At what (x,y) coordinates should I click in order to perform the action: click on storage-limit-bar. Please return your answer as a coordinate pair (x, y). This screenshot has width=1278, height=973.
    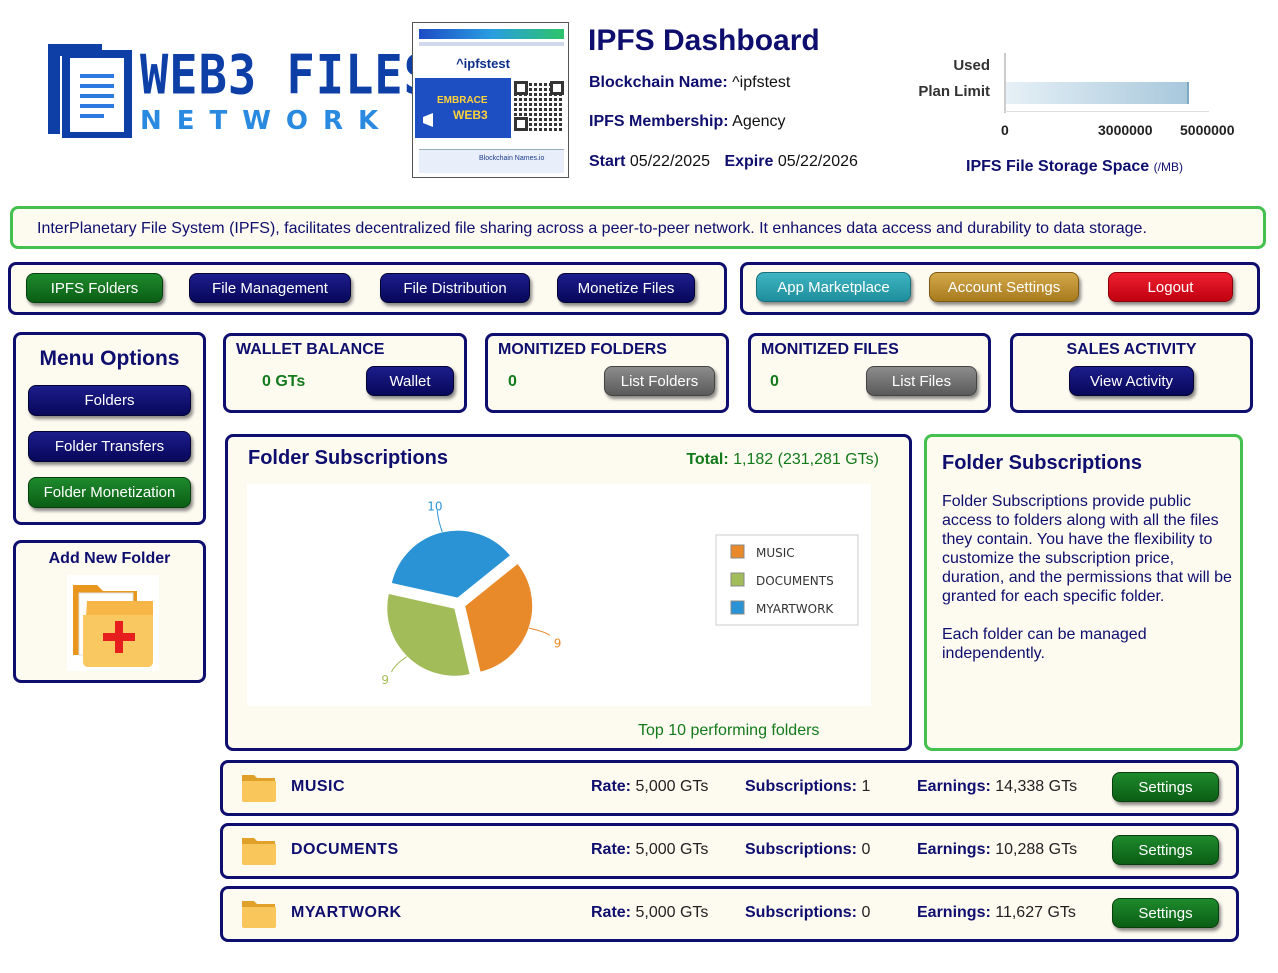
    Looking at the image, I should click on (1097, 93).